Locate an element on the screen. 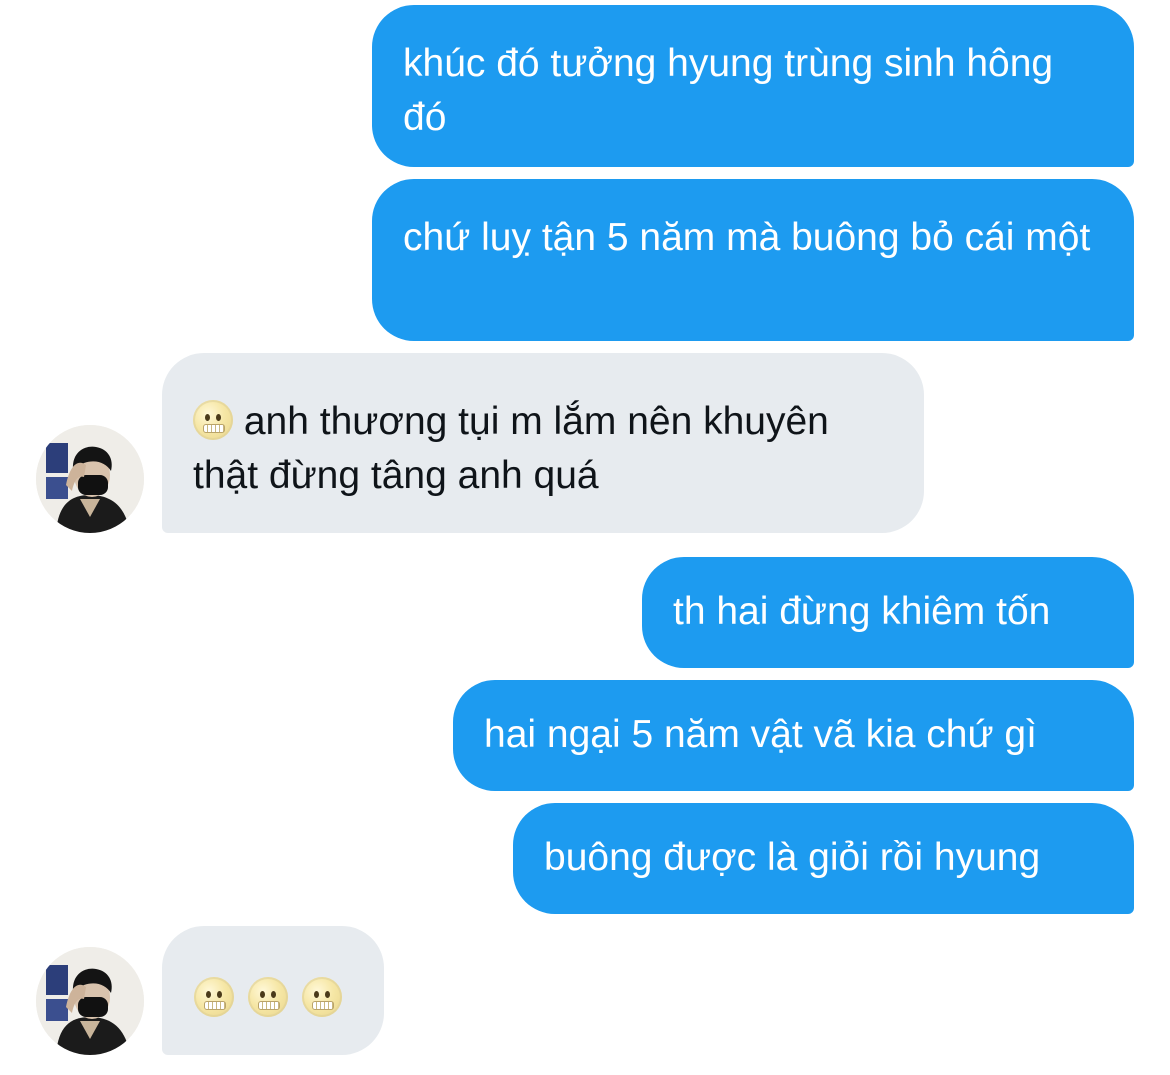 Image resolution: width=1170 pixels, height=1075 pixels. message-text: chứ luỵ tận 5 năm mà buông bỏ cái một is located at coordinates (747, 237).